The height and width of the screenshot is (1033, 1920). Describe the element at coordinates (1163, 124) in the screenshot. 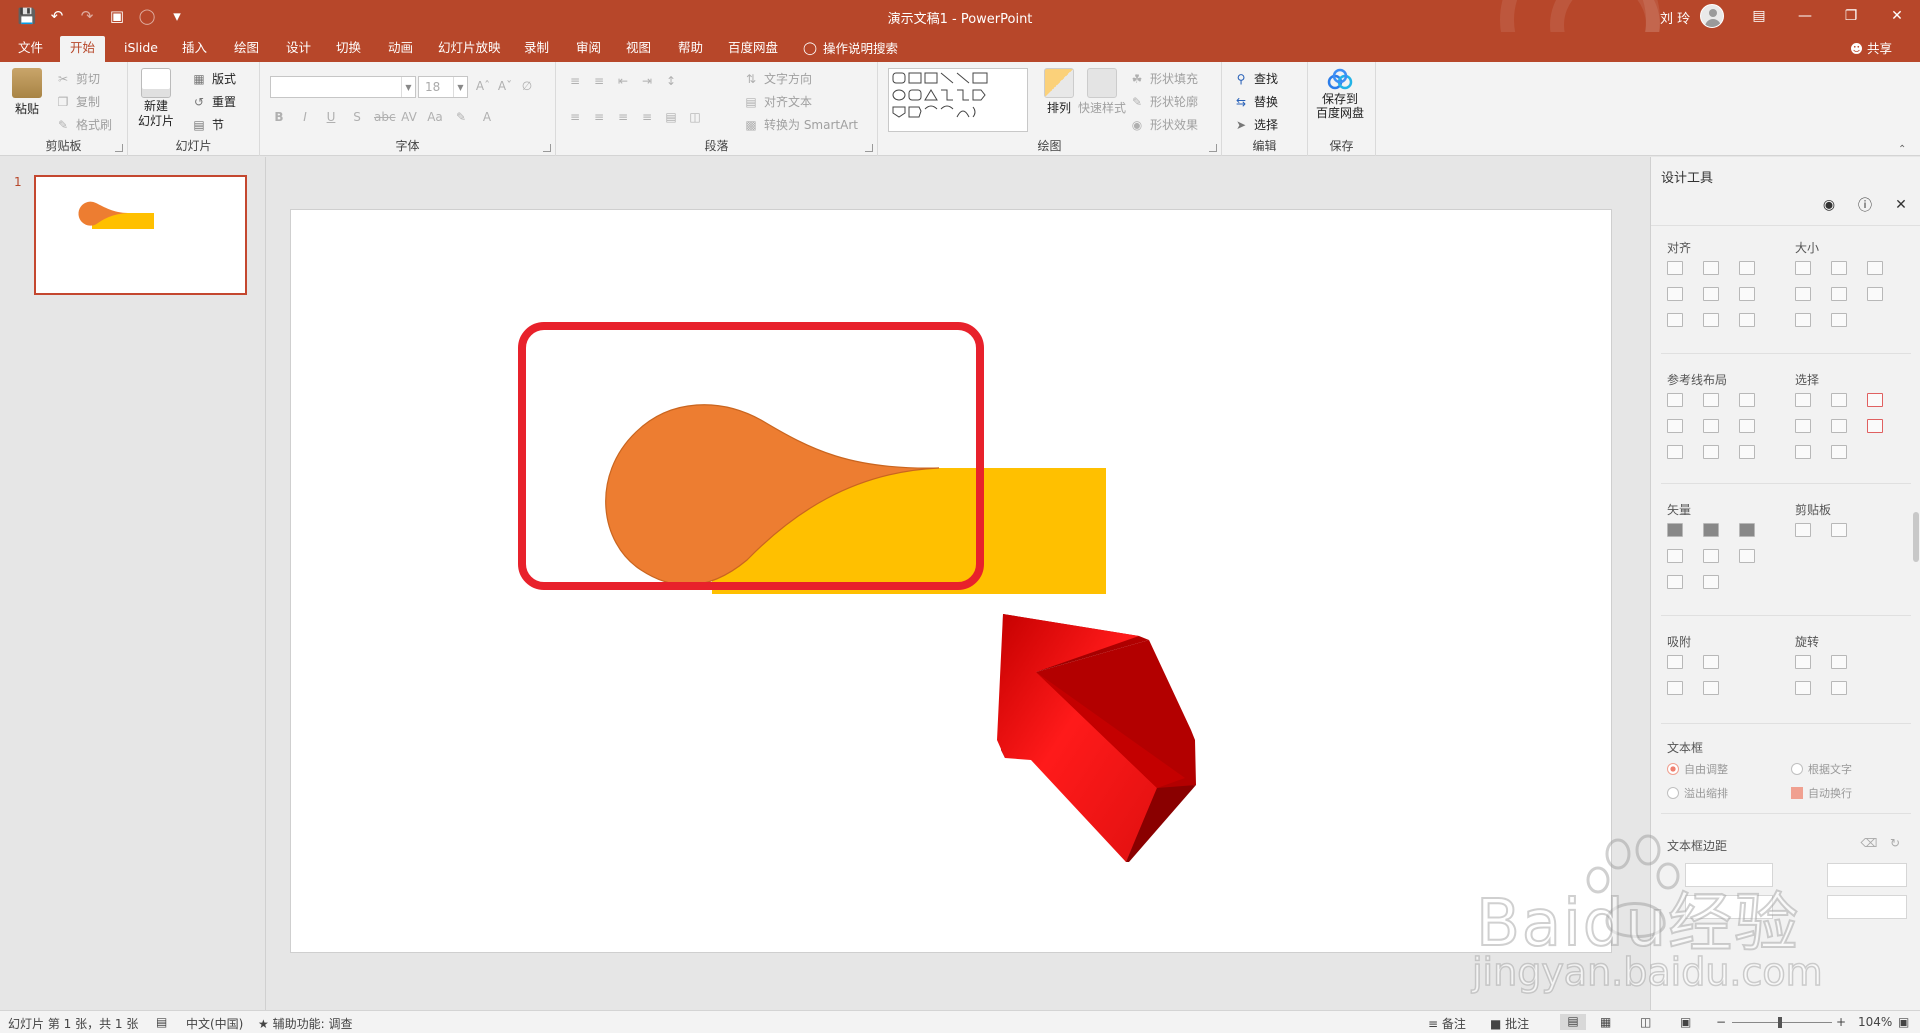

I see `shape-effects-button: ◉ 形状效果` at that location.